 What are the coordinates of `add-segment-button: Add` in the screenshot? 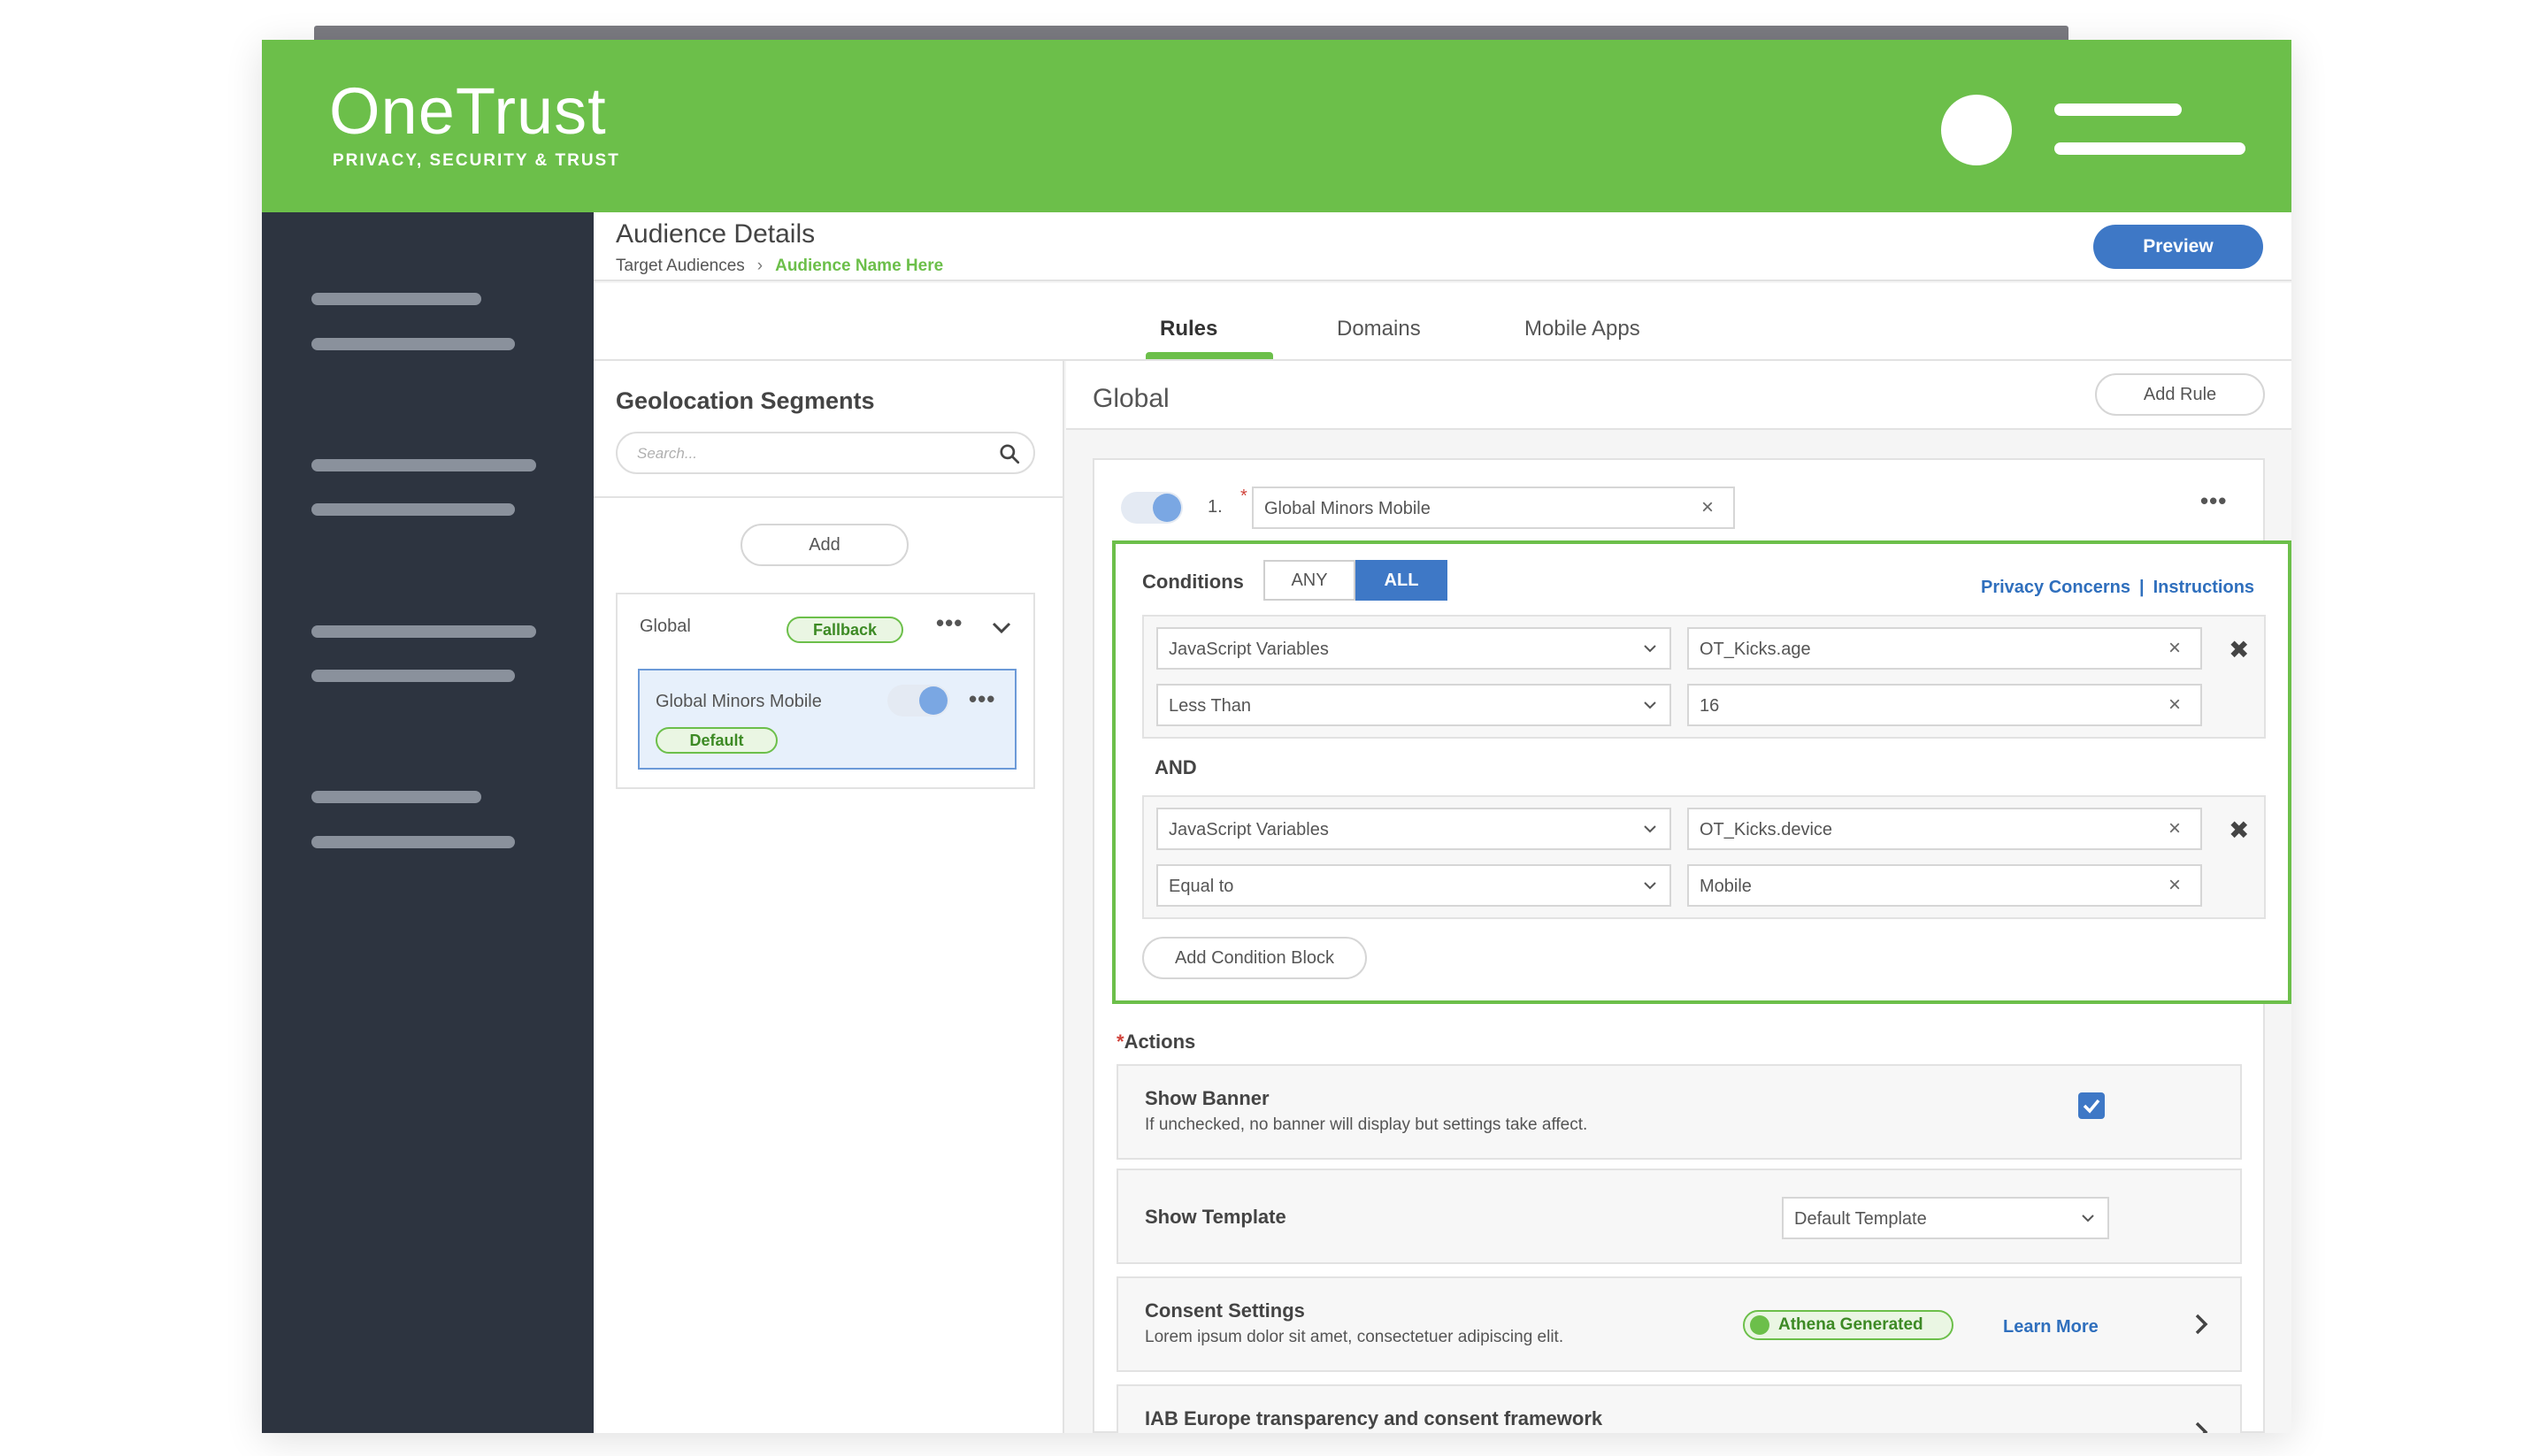 It's located at (825, 545).